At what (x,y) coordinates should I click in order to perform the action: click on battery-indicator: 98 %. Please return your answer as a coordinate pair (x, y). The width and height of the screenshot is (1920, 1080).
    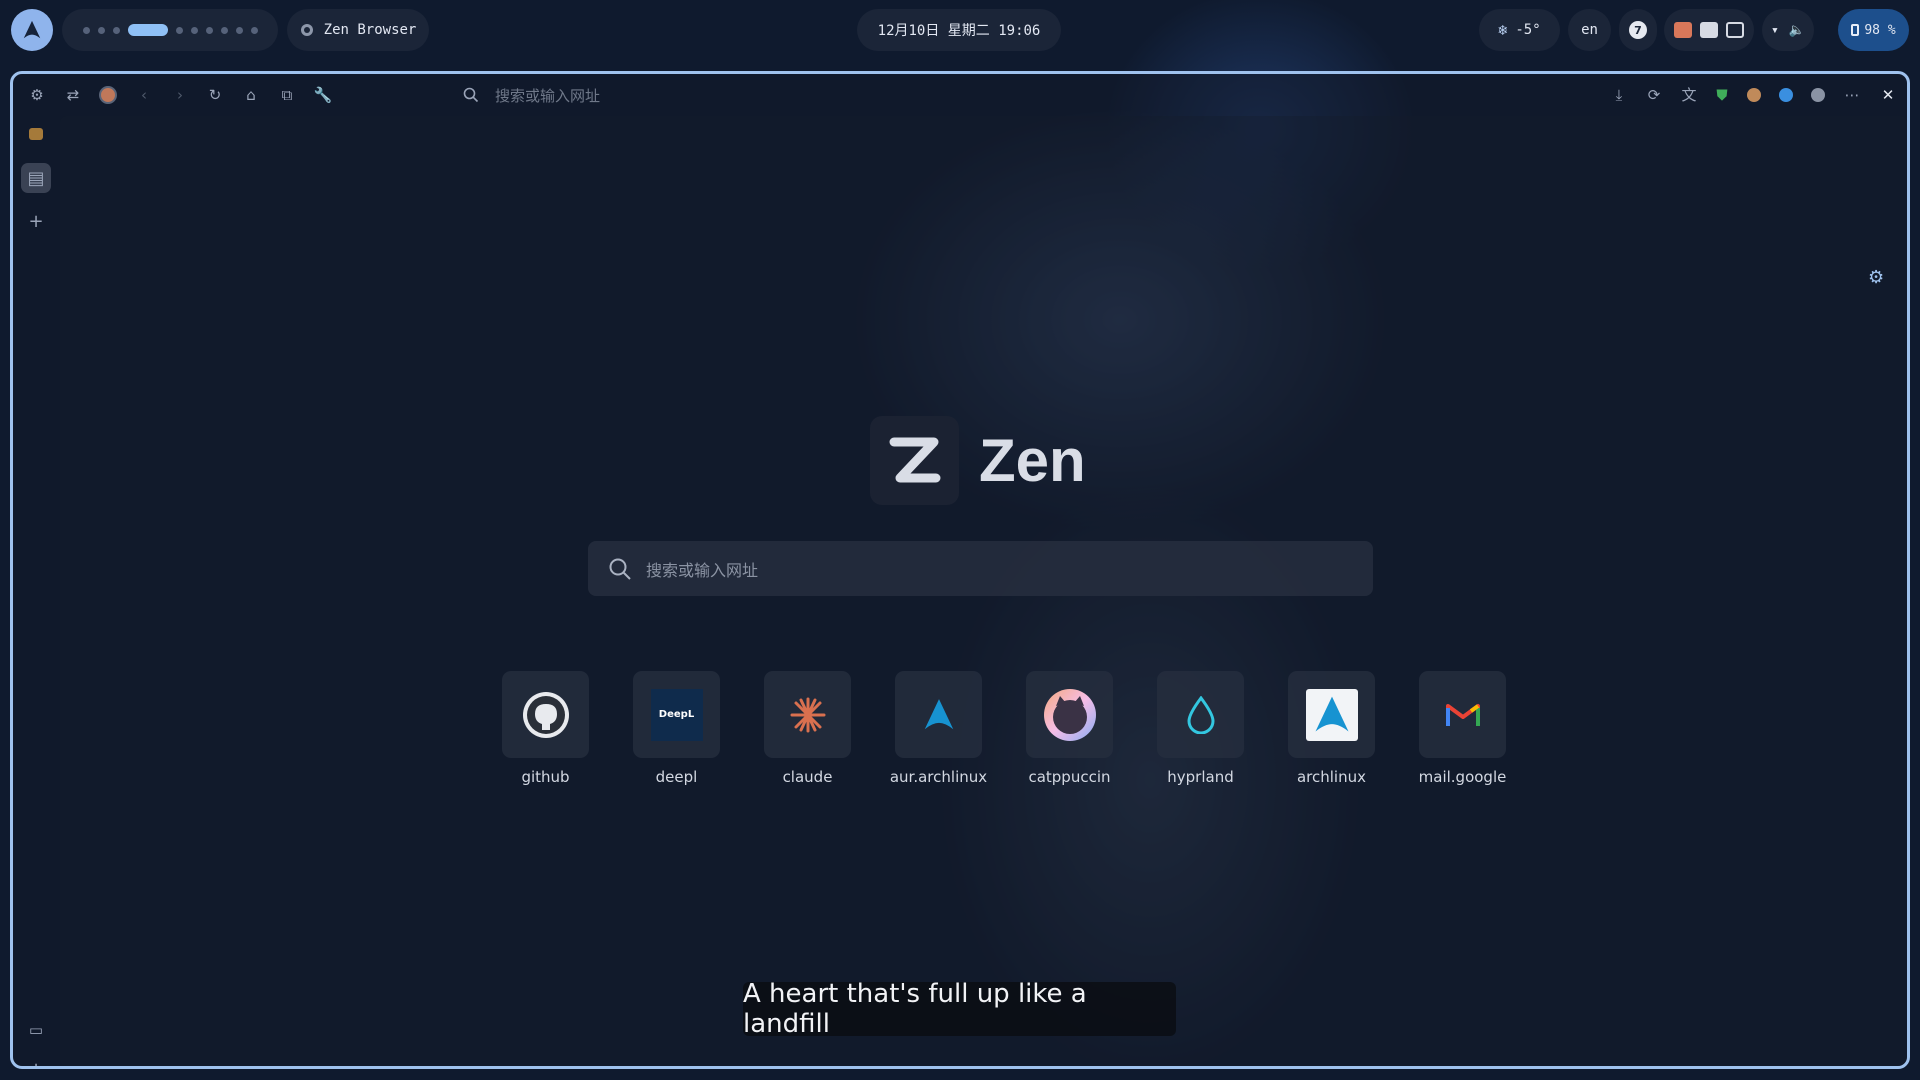
    Looking at the image, I should click on (1873, 30).